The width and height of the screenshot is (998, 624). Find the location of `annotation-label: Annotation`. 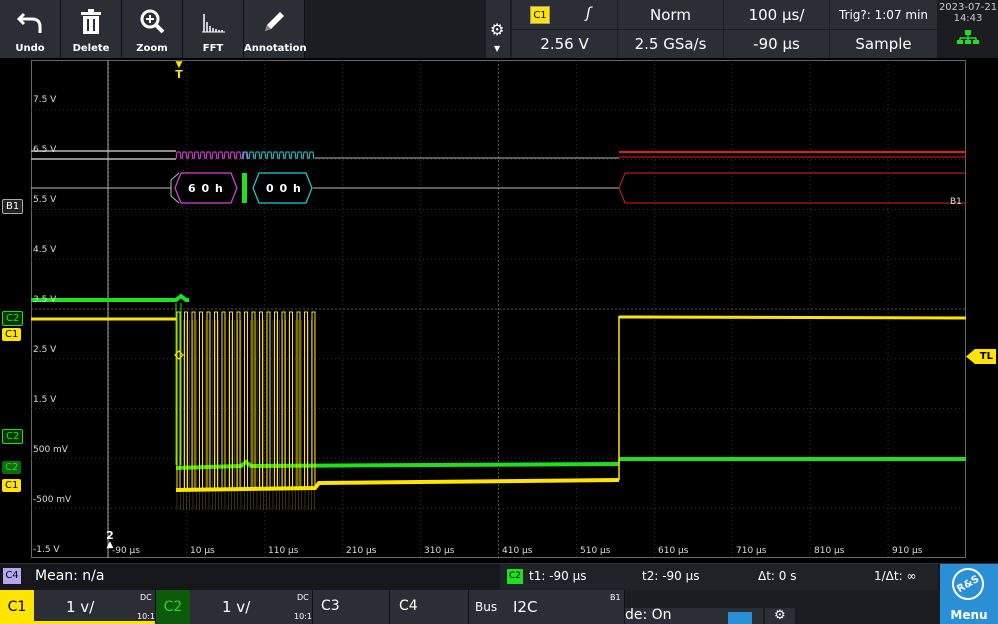

annotation-label: Annotation is located at coordinates (275, 48).